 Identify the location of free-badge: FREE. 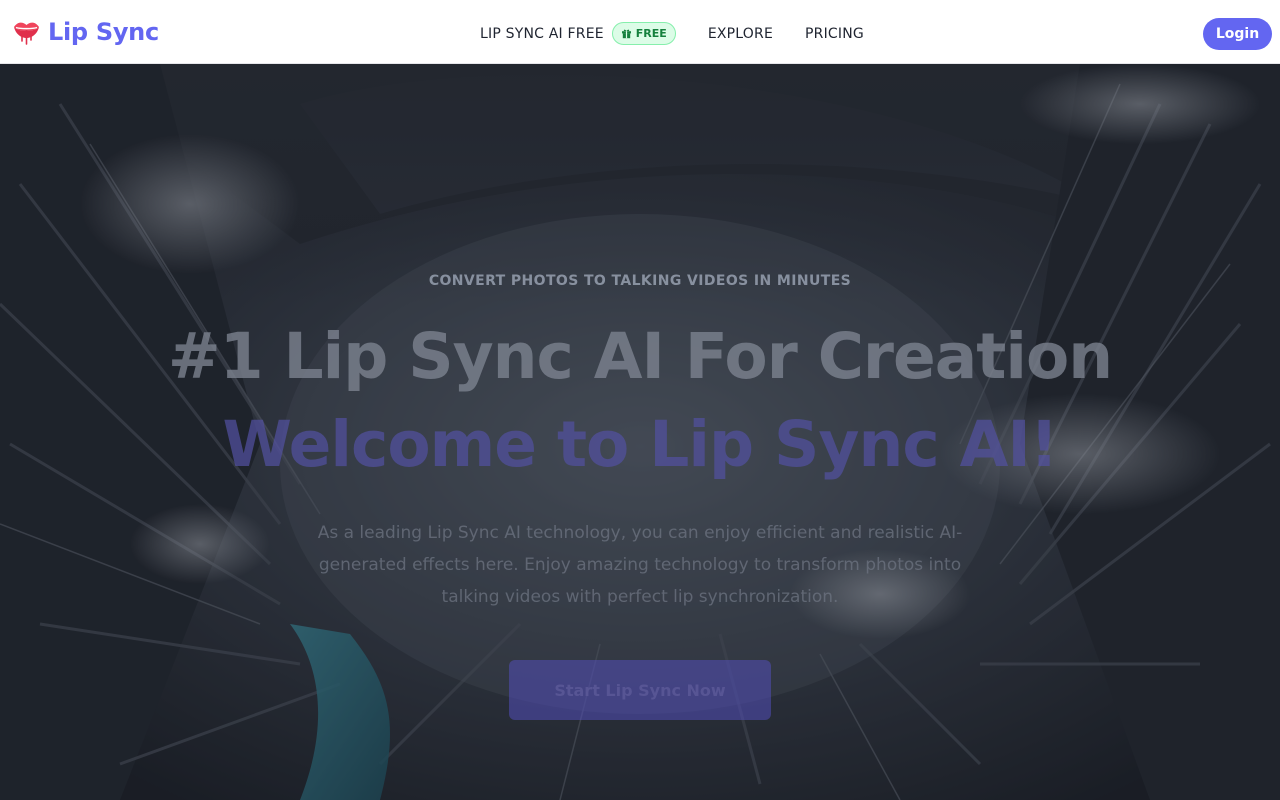
(643, 33).